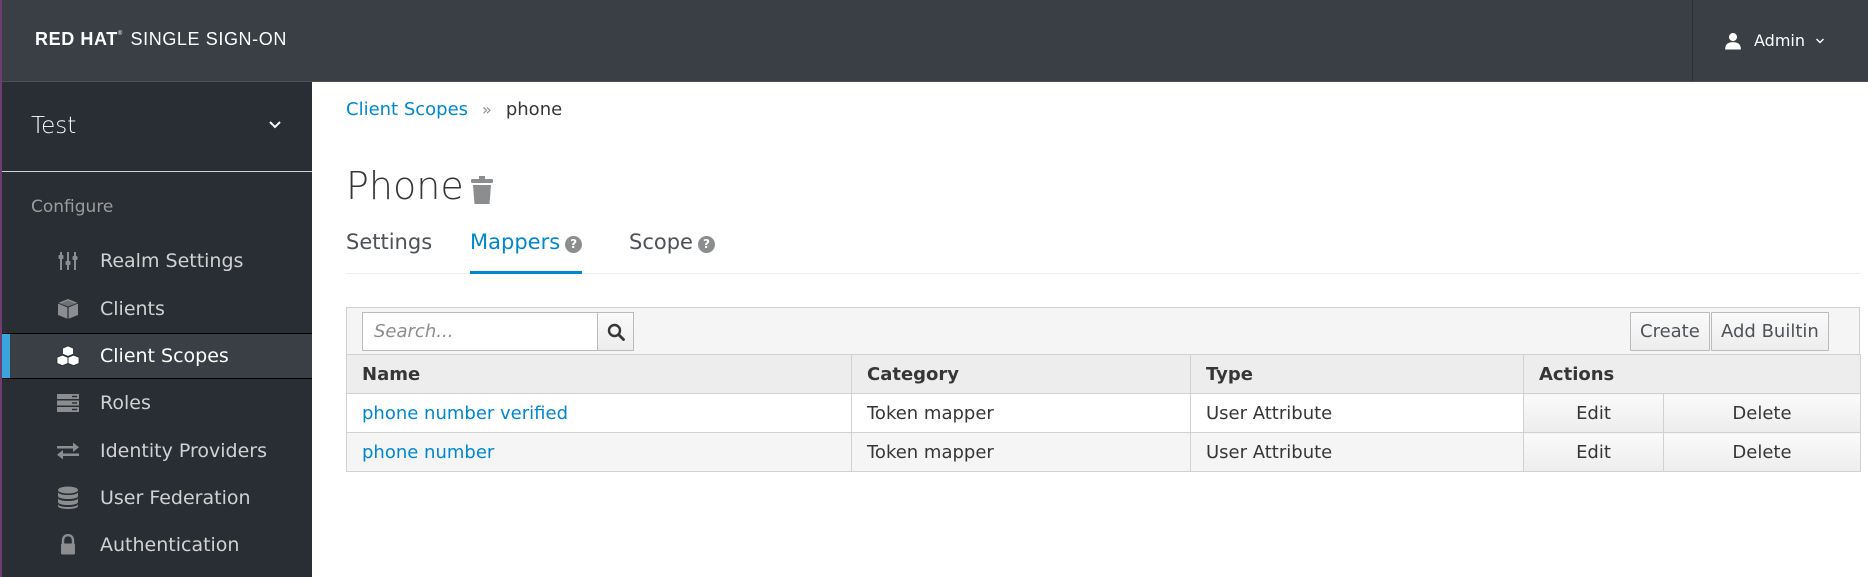 The image size is (1868, 577). I want to click on mapper-link: phone number verified, so click(465, 413).